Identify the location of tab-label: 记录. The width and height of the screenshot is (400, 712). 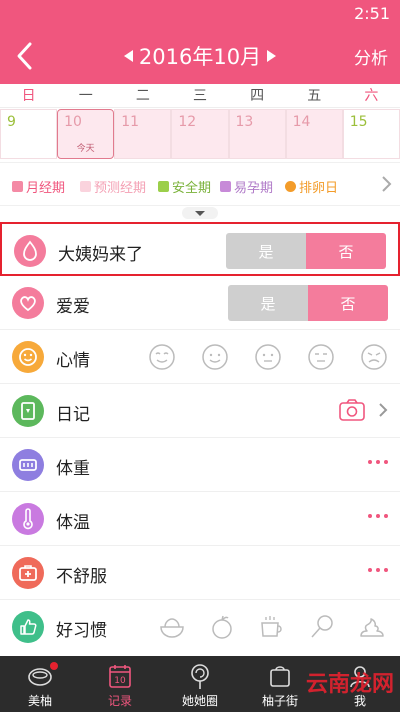
(119, 701).